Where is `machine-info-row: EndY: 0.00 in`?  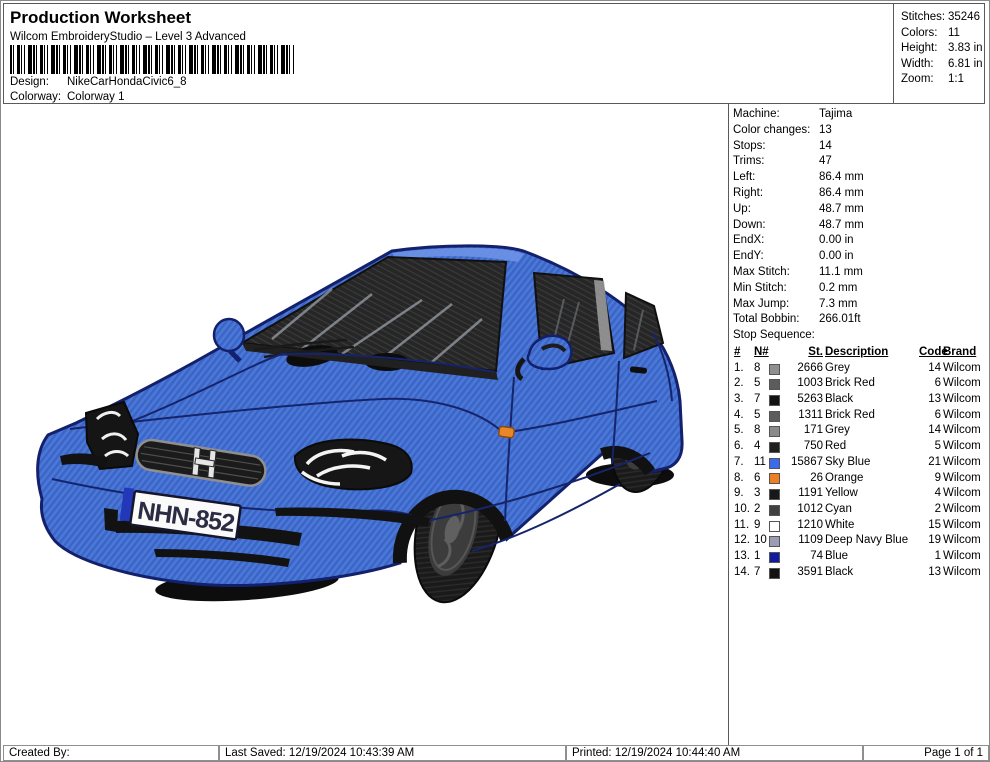
machine-info-row: EndY: 0.00 in is located at coordinates (858, 257).